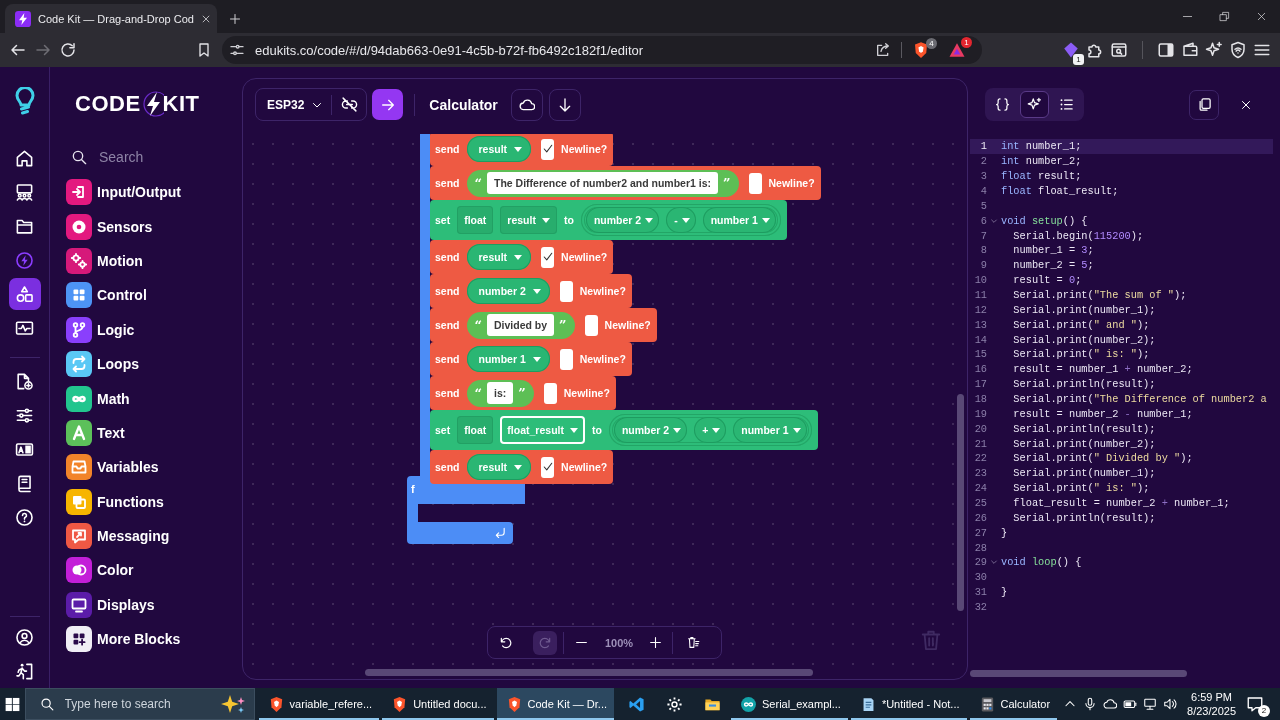 This screenshot has width=1280, height=720. Describe the element at coordinates (111, 18) in the screenshot. I see `browser-tab: Code Kit — Drag-and-Drop Cod` at that location.